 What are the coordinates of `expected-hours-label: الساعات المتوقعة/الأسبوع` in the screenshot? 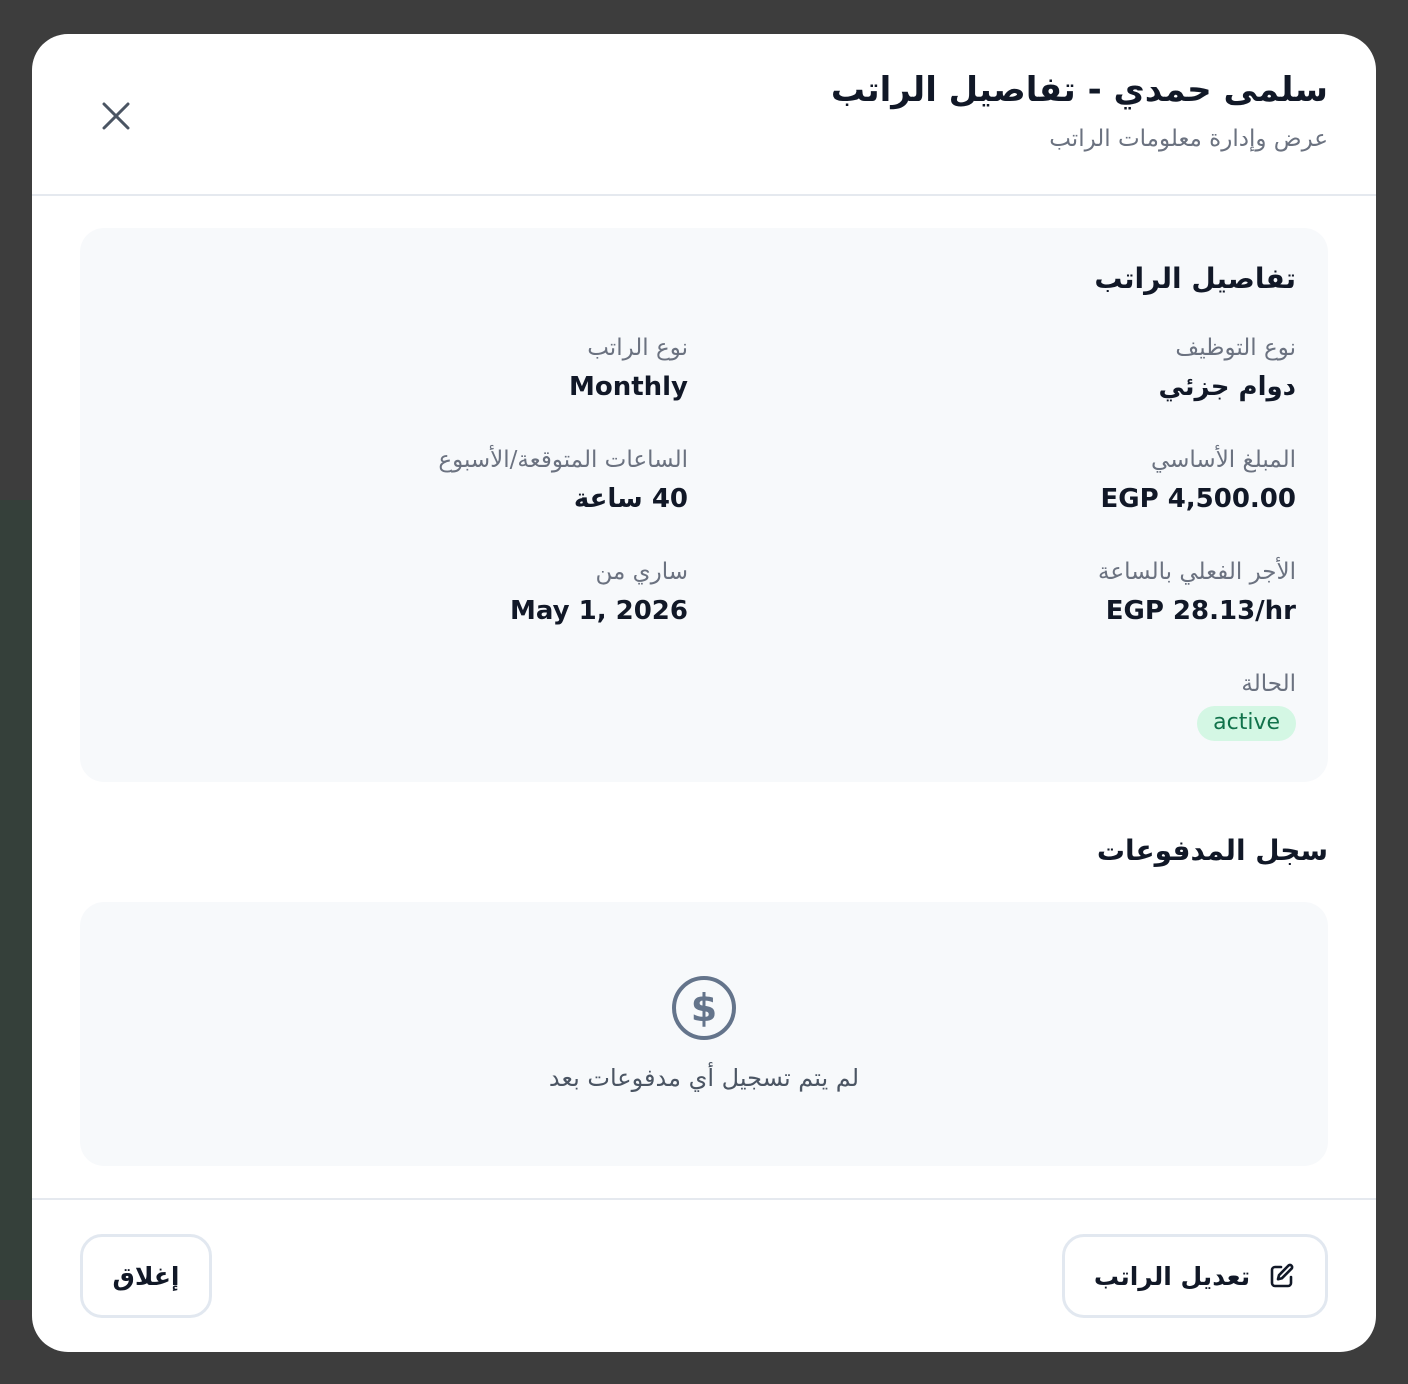 It's located at (563, 460).